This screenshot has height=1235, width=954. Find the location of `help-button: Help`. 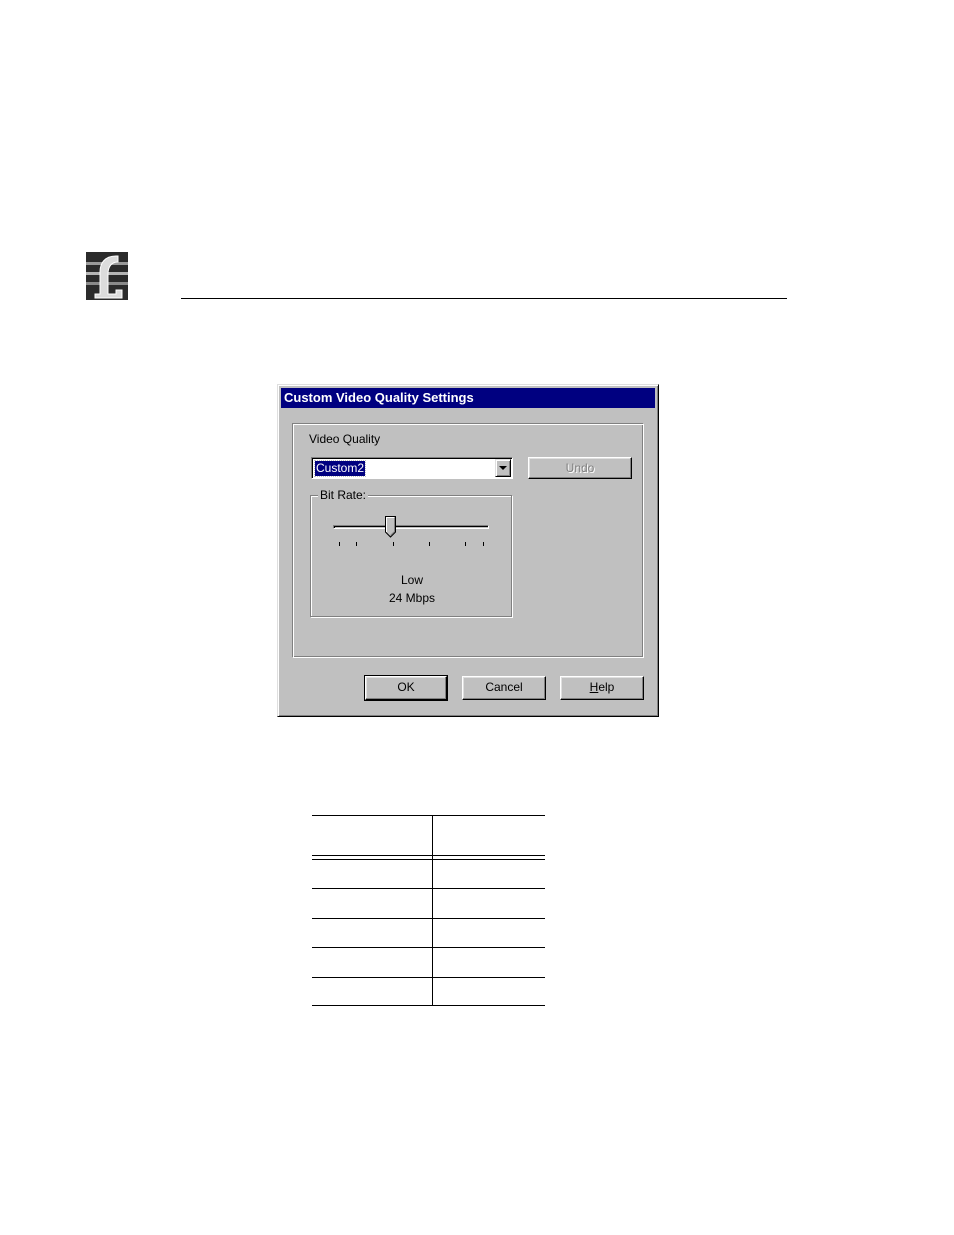

help-button: Help is located at coordinates (602, 688).